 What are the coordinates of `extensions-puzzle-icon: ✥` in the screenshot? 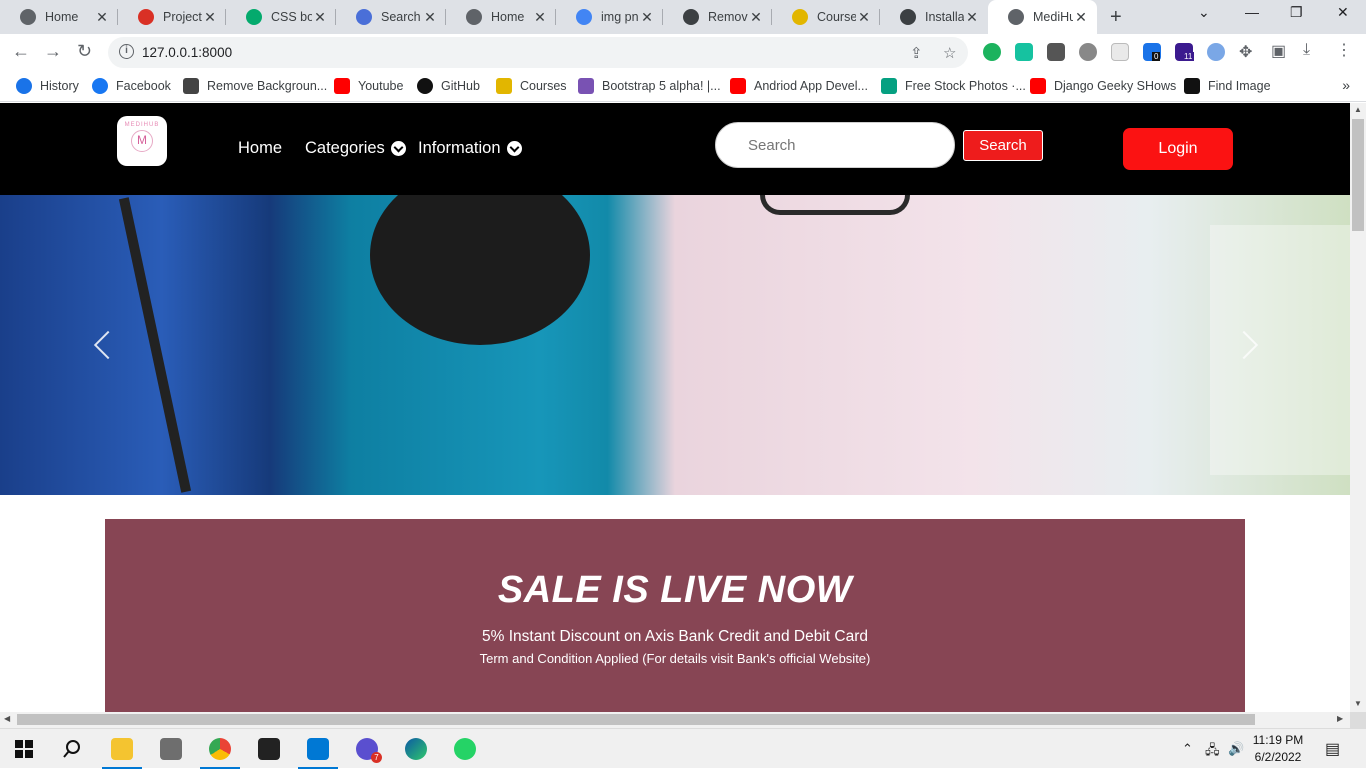 It's located at (1245, 52).